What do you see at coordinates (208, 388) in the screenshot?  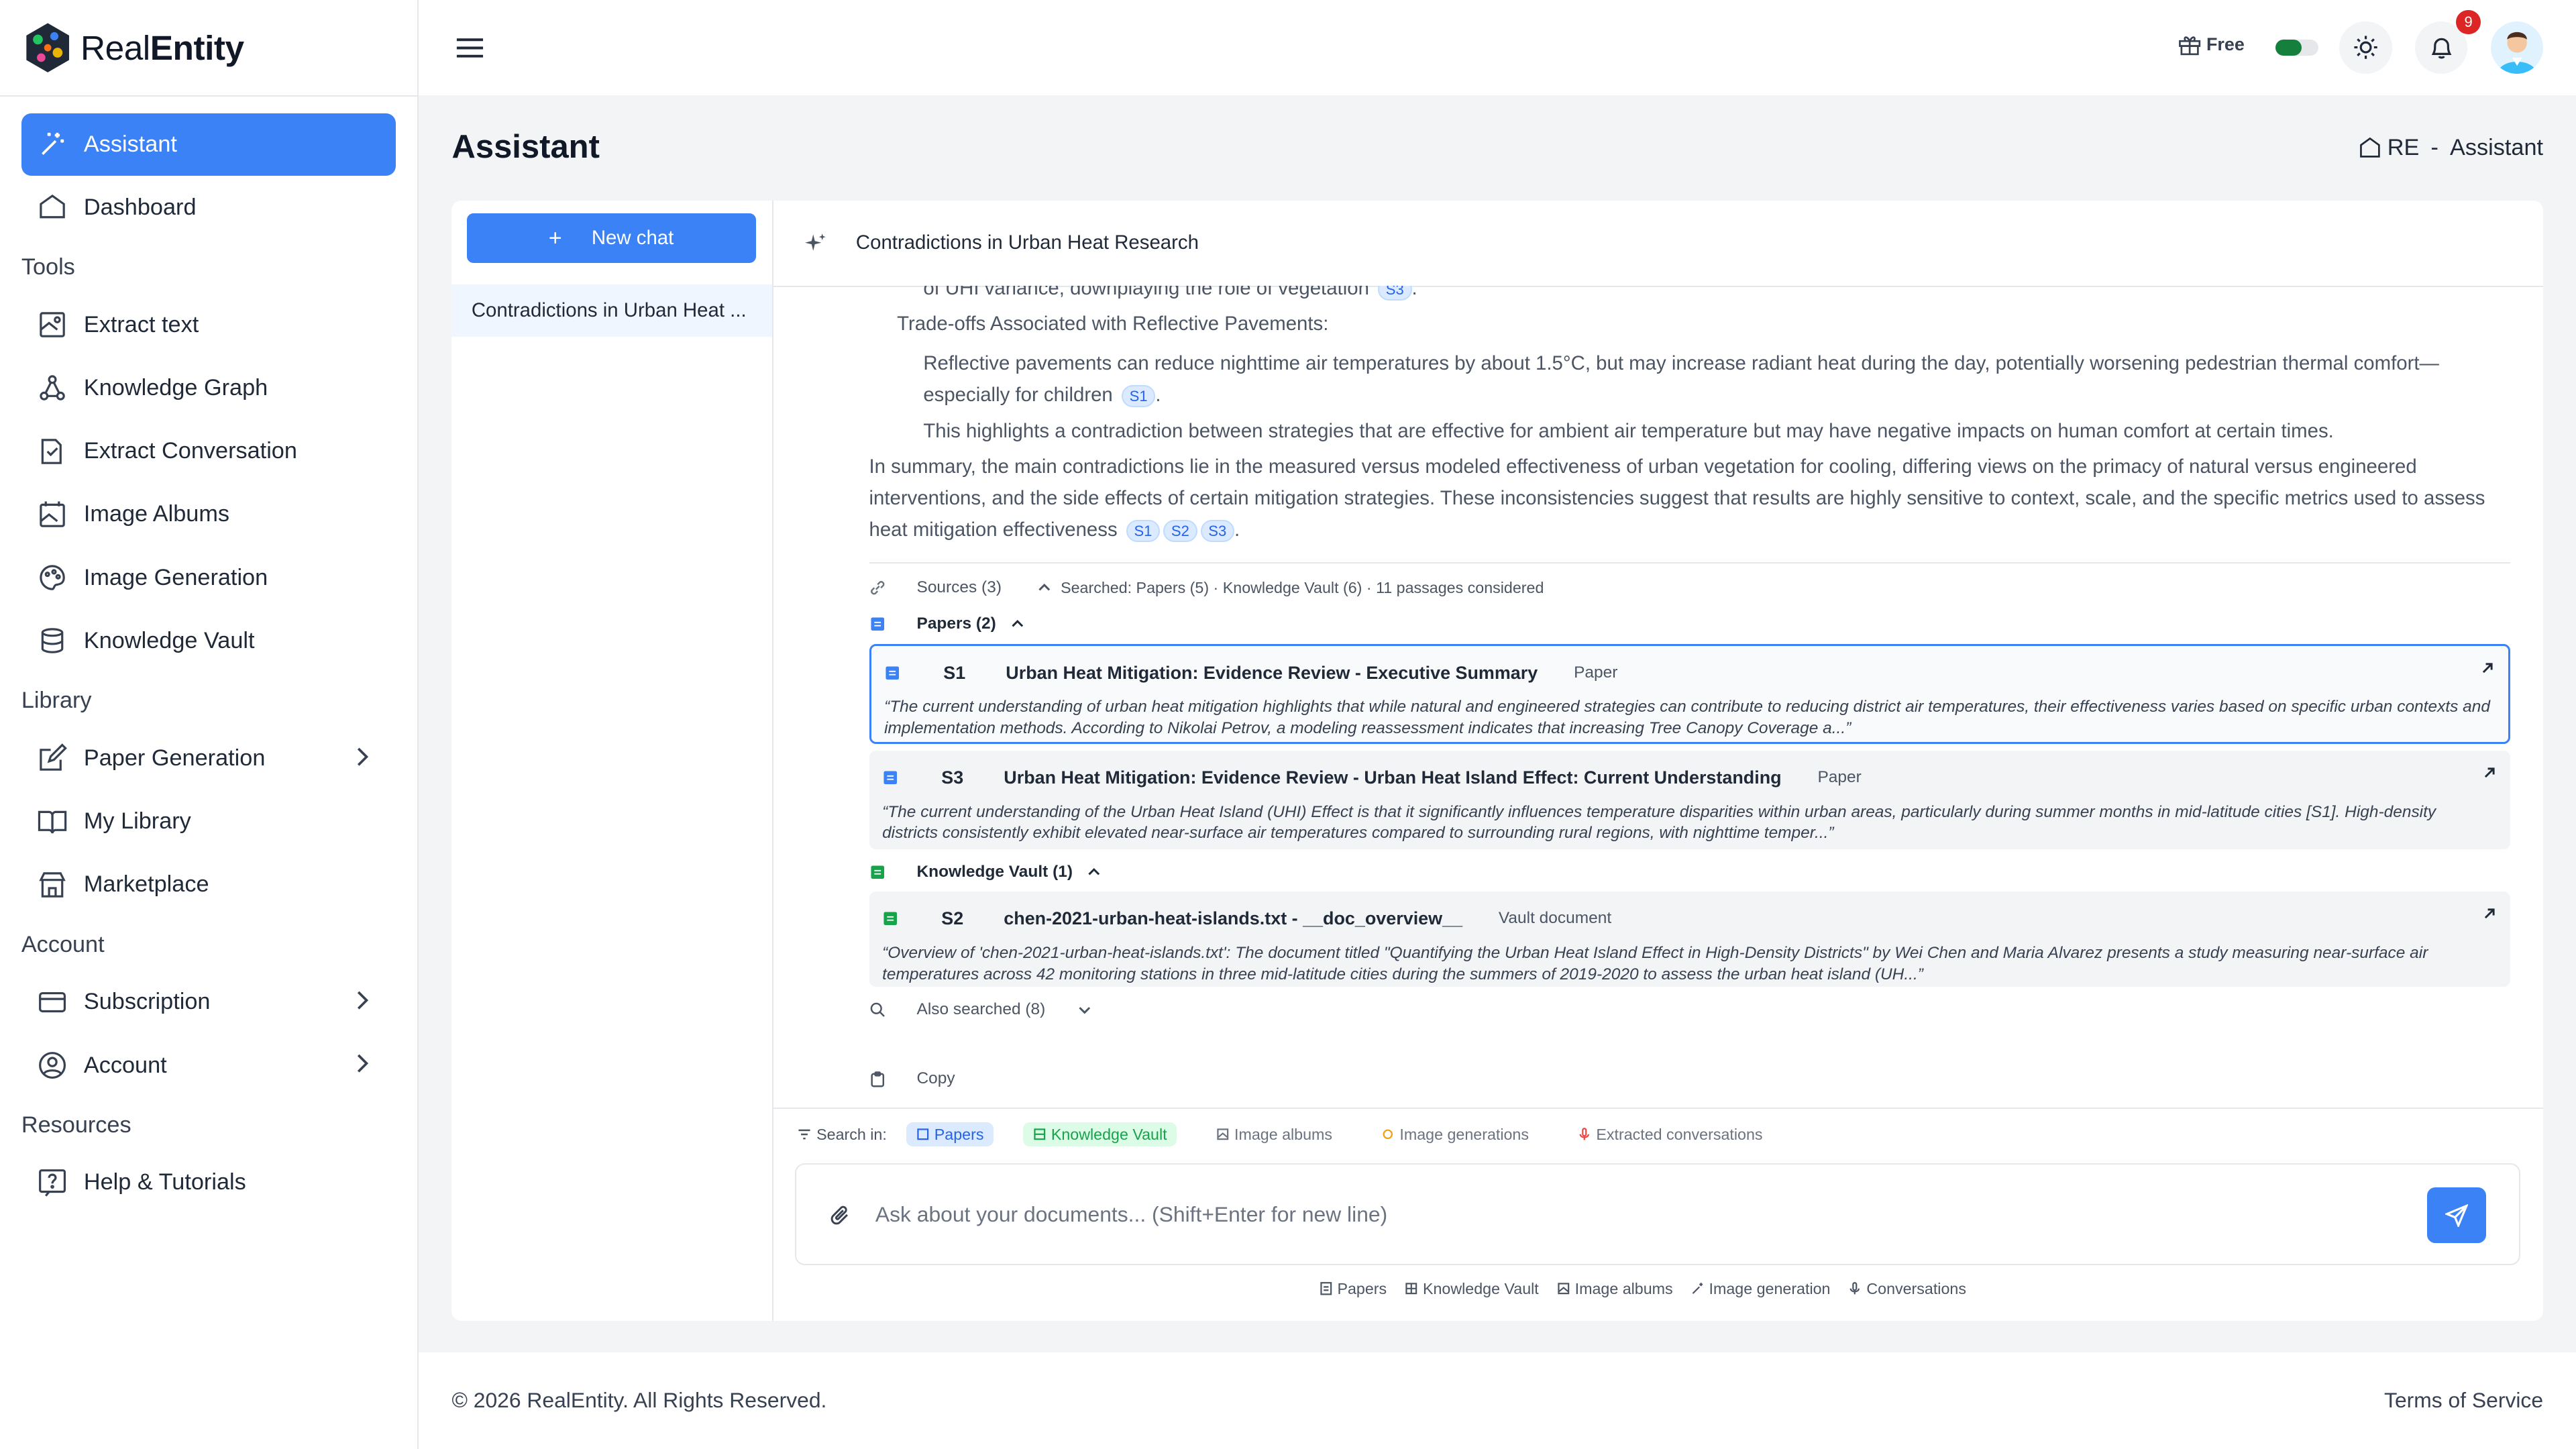 I see `sidebar-item-knowledge-graph: Knowledge Graph` at bounding box center [208, 388].